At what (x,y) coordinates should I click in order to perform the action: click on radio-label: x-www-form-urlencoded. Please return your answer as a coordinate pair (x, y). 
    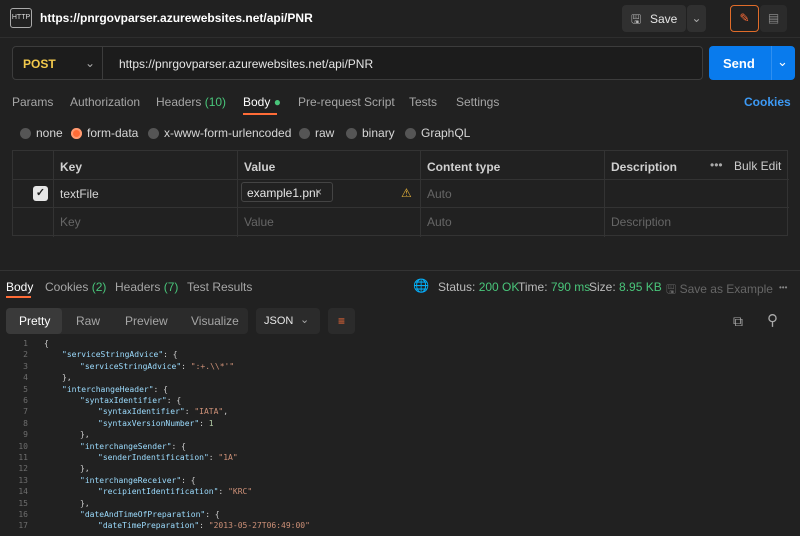
    Looking at the image, I should click on (228, 133).